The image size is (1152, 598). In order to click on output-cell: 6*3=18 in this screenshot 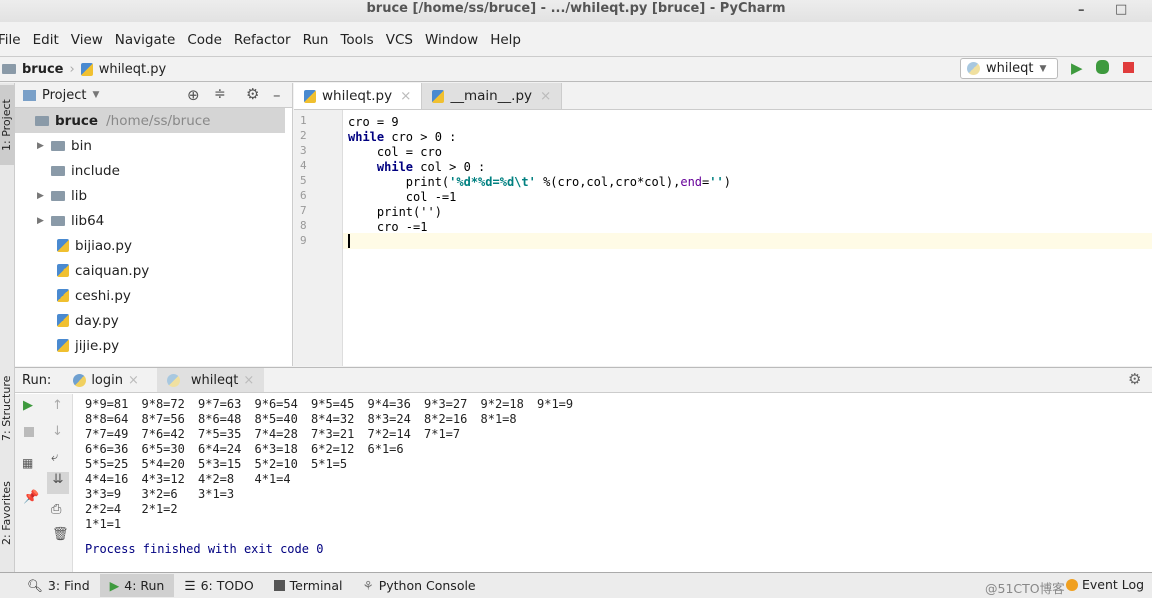, I will do `click(276, 449)`.